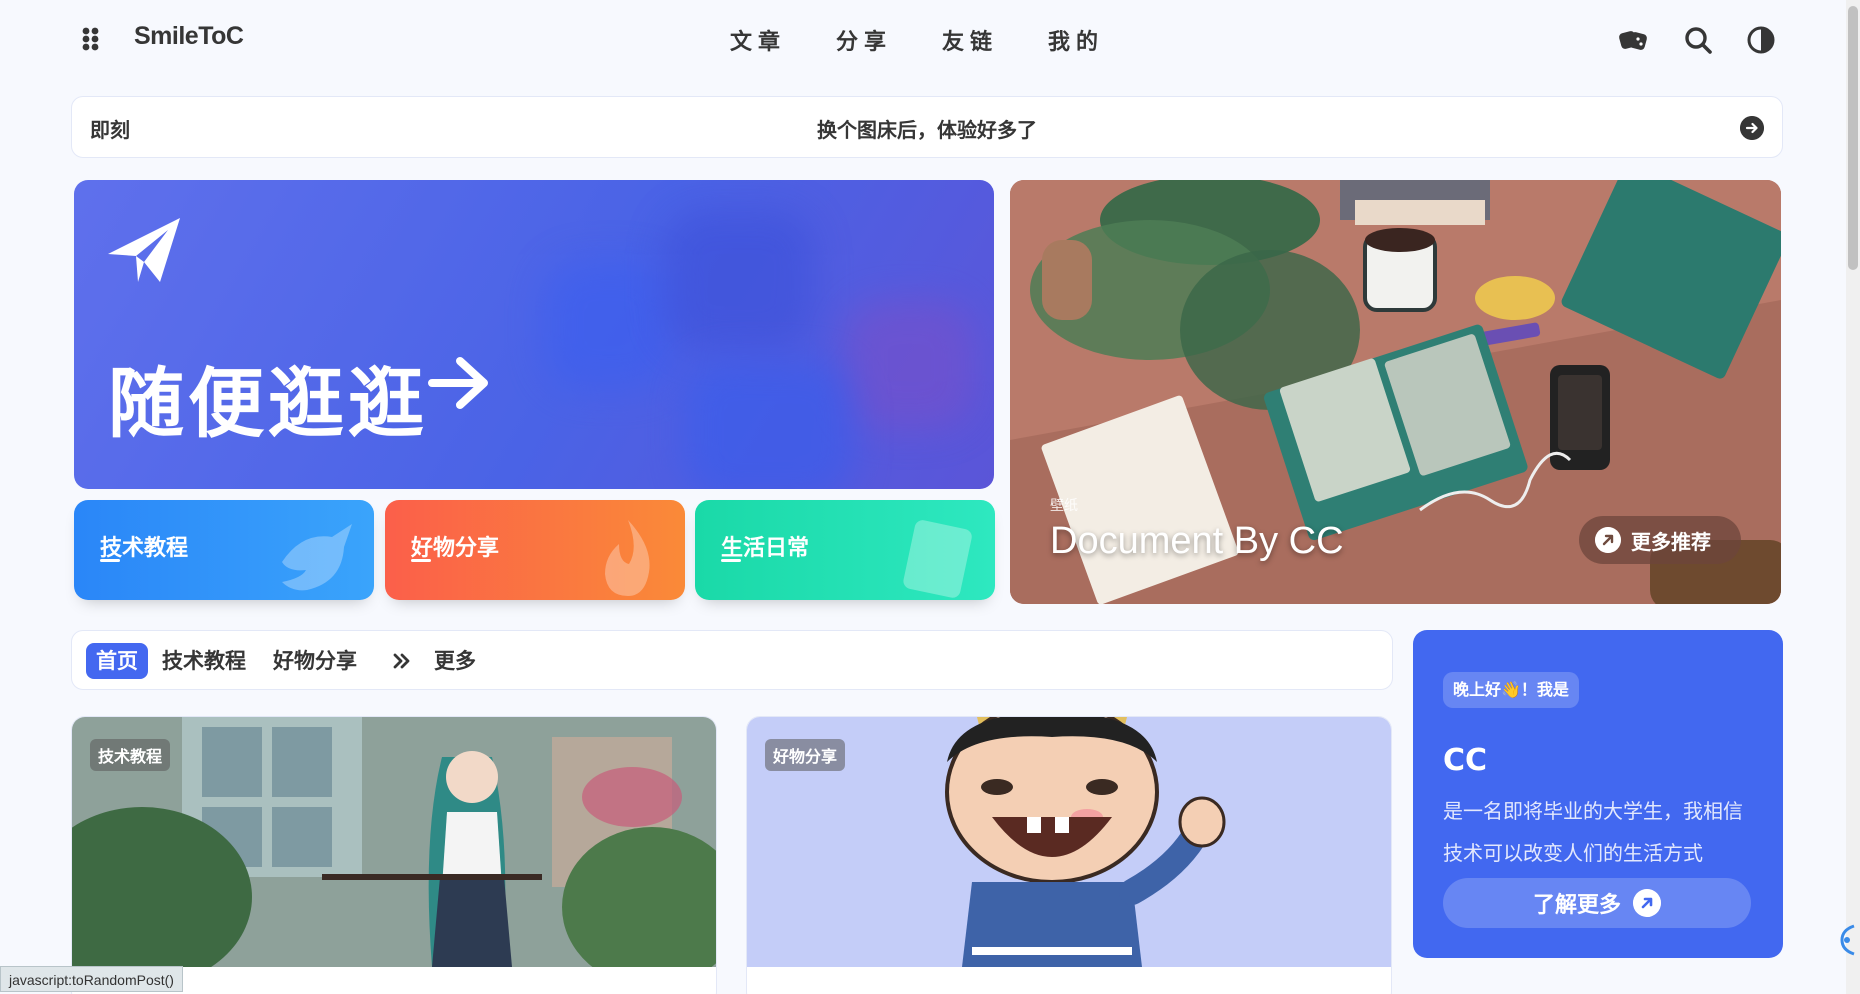 The image size is (1860, 994). I want to click on arrow-right-circle-icon, so click(1752, 128).